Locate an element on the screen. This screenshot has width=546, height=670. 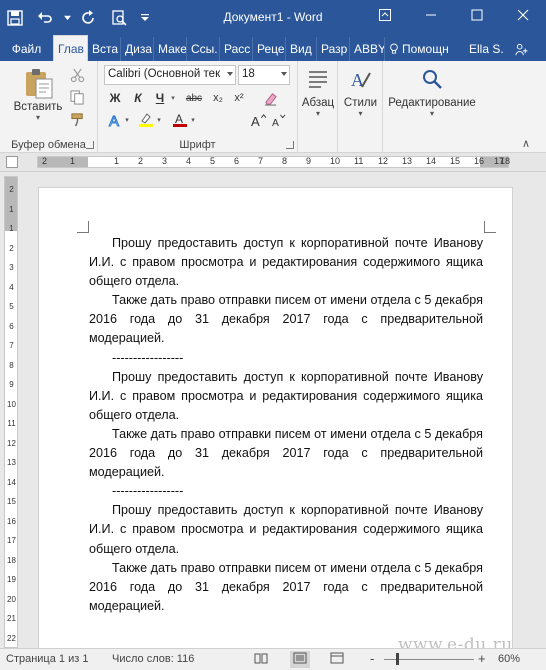
ruler-number: 13 is located at coordinates (407, 161).